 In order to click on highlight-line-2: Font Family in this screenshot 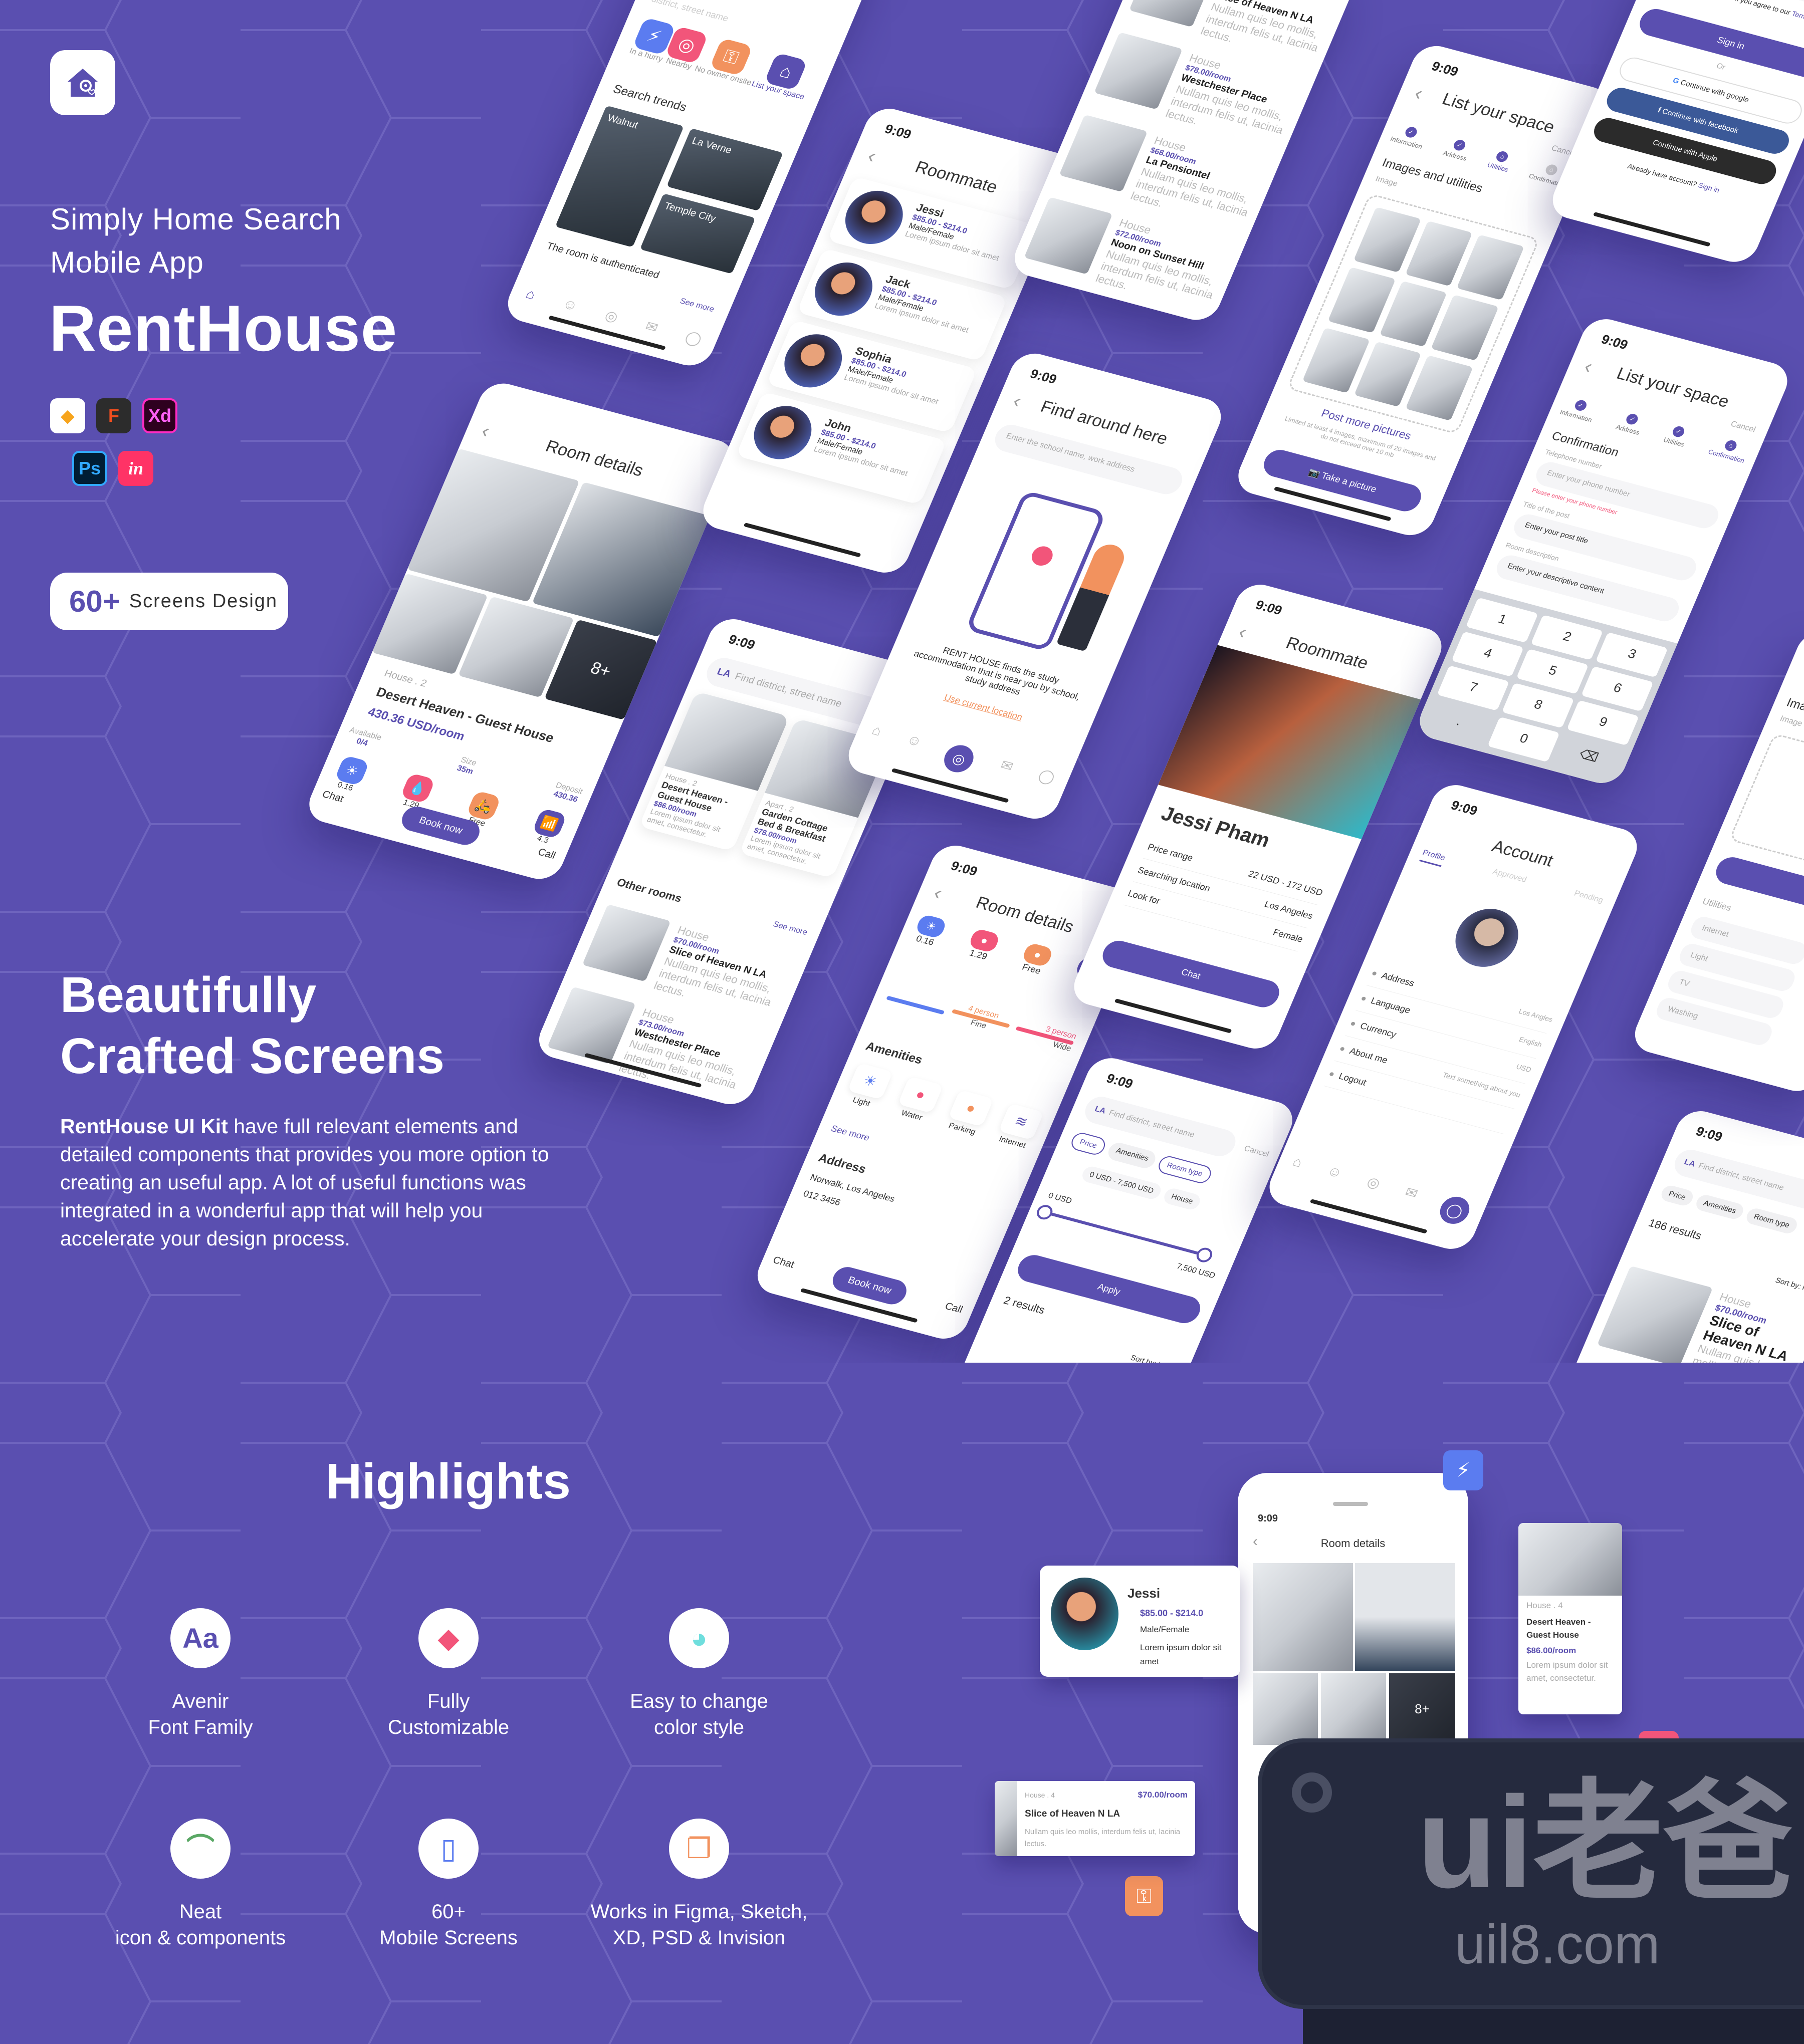, I will do `click(200, 1727)`.